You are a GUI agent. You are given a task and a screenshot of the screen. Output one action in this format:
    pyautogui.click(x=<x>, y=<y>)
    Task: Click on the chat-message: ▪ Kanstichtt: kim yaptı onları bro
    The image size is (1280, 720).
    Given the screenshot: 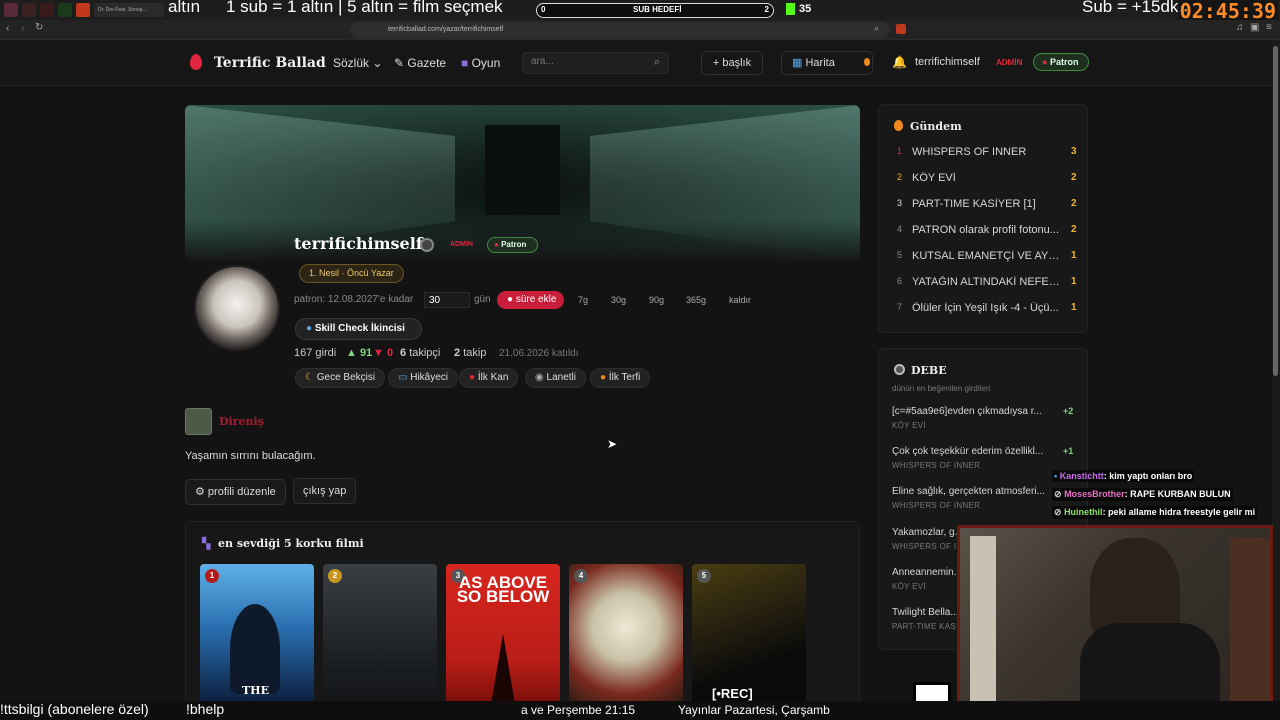 What is the action you would take?
    pyautogui.click(x=1123, y=476)
    